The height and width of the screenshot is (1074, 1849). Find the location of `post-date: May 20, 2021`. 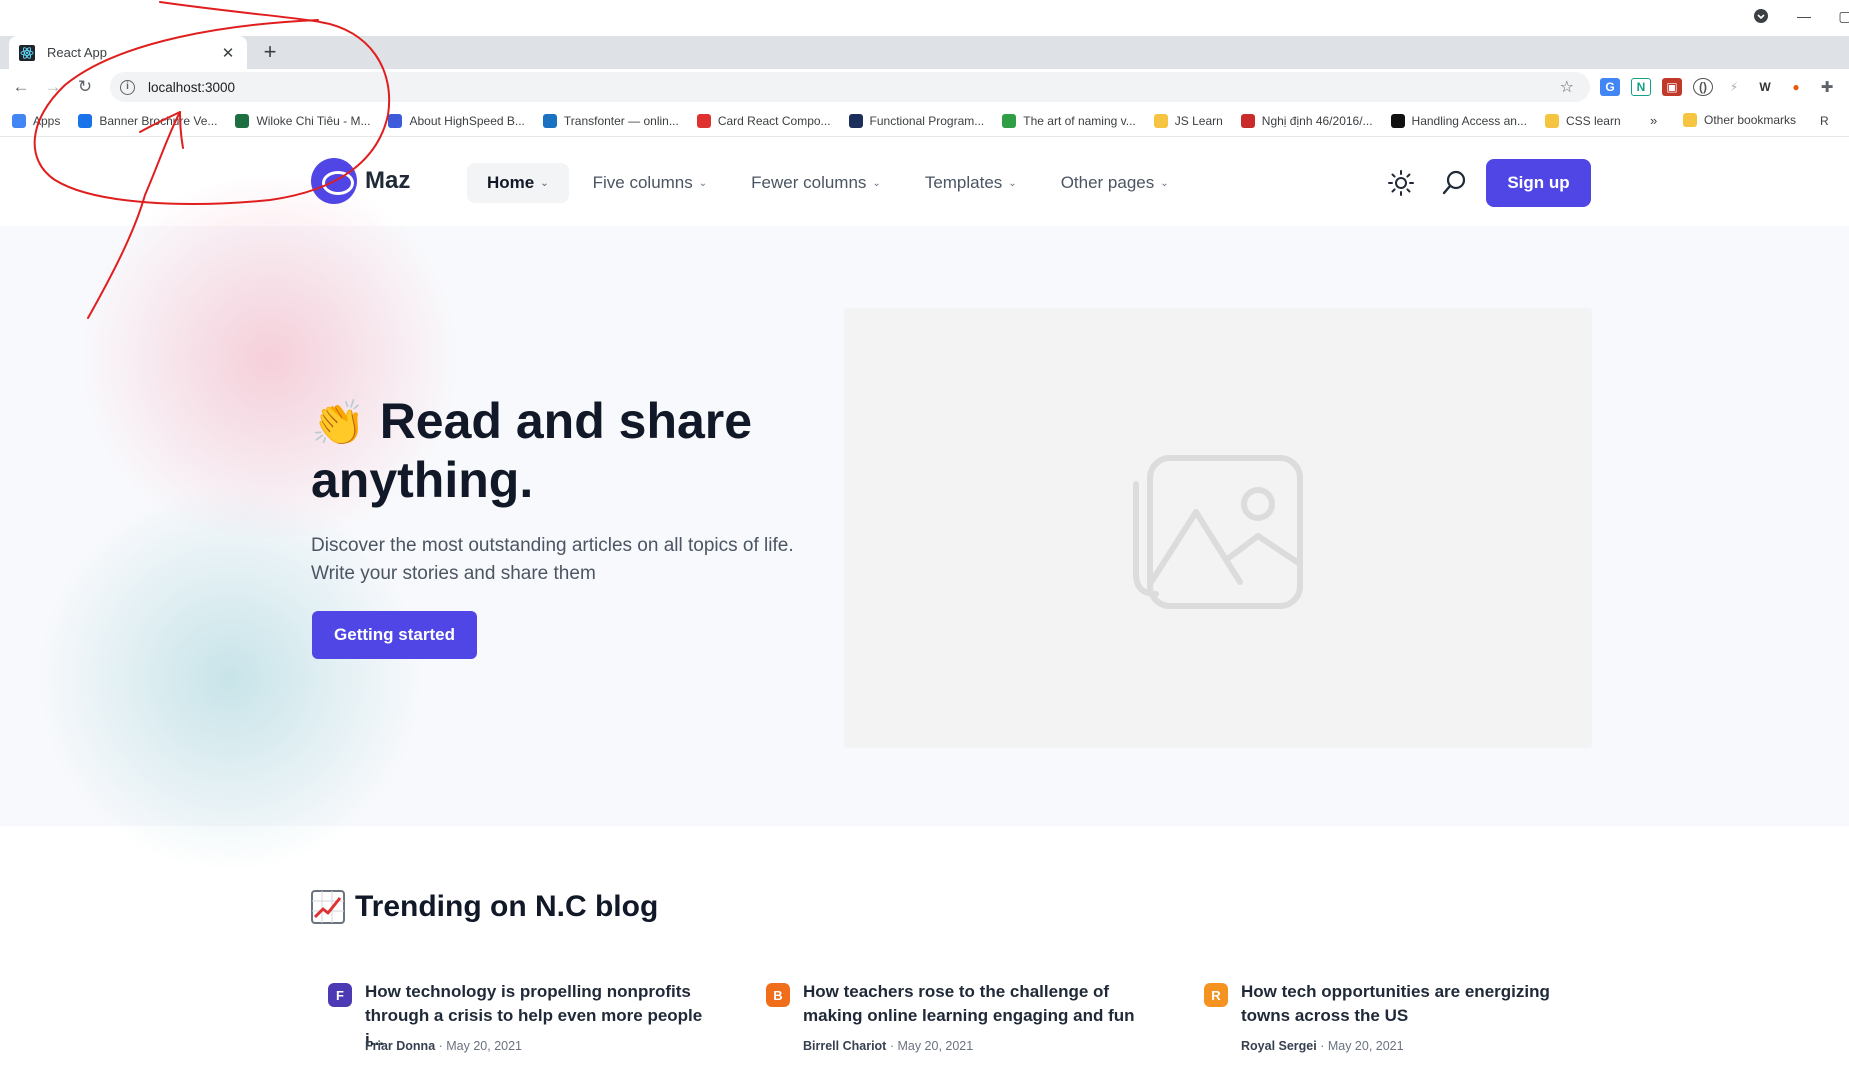

post-date: May 20, 2021 is located at coordinates (935, 1046).